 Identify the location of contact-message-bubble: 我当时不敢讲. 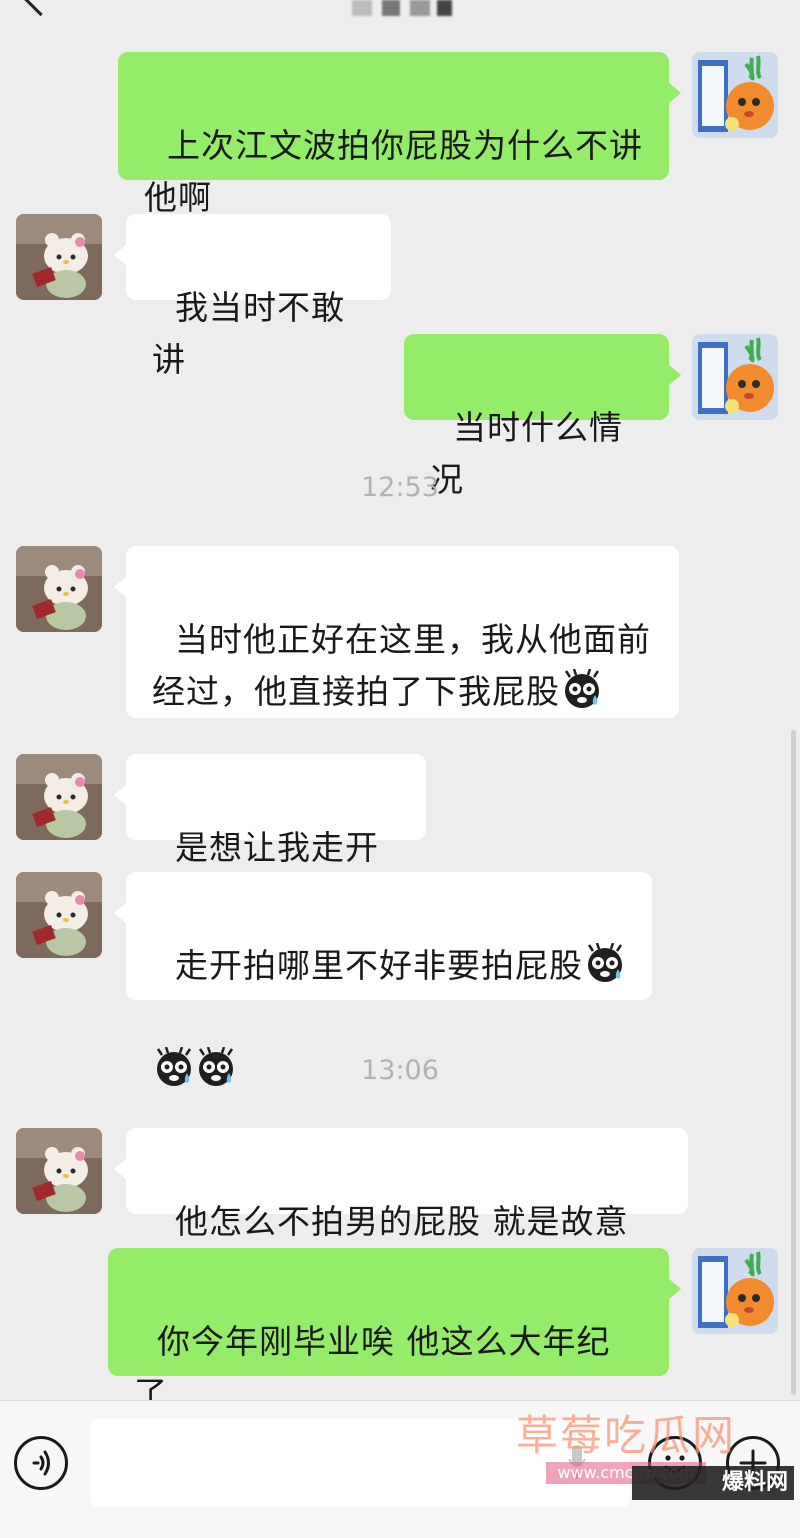
(252, 296).